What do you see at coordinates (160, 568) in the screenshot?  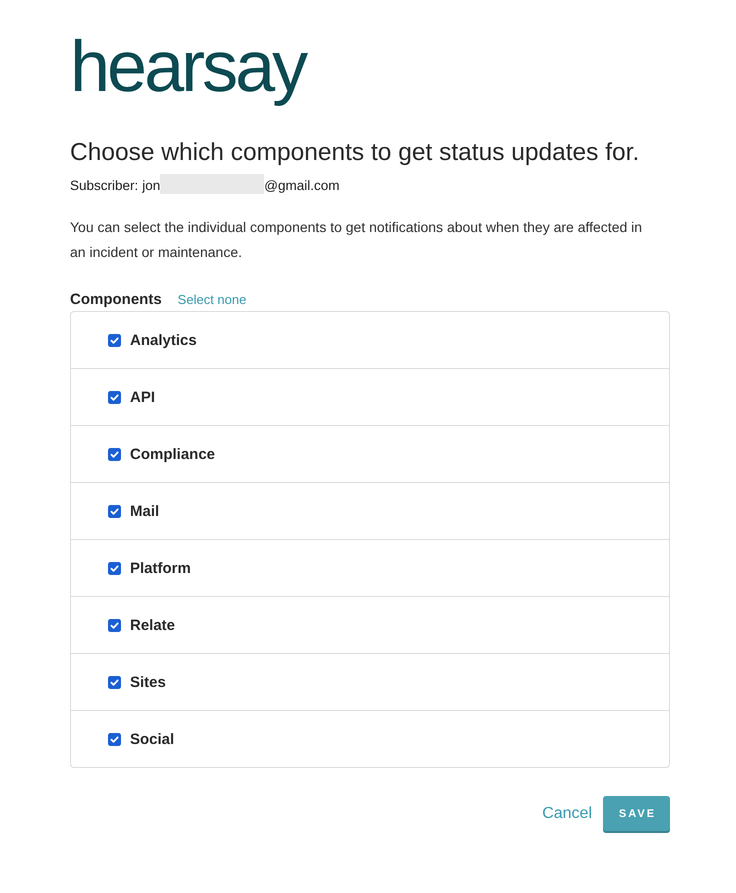 I see `component-label: Platform` at bounding box center [160, 568].